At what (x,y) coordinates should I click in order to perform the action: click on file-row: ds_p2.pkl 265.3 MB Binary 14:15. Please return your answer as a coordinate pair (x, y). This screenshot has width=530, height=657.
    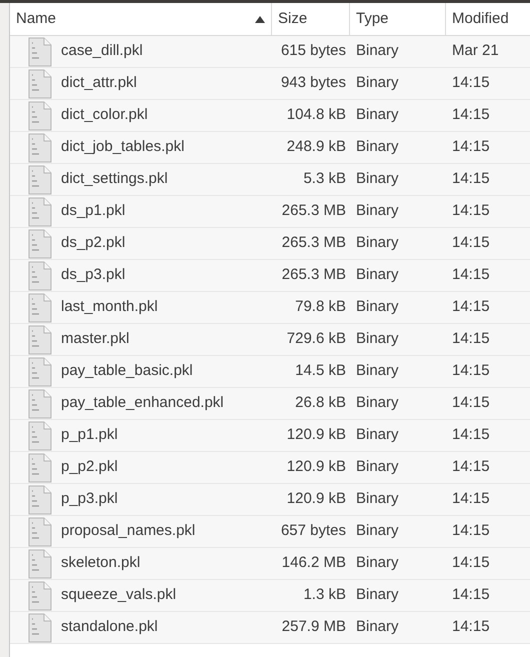
    Looking at the image, I should click on (270, 244).